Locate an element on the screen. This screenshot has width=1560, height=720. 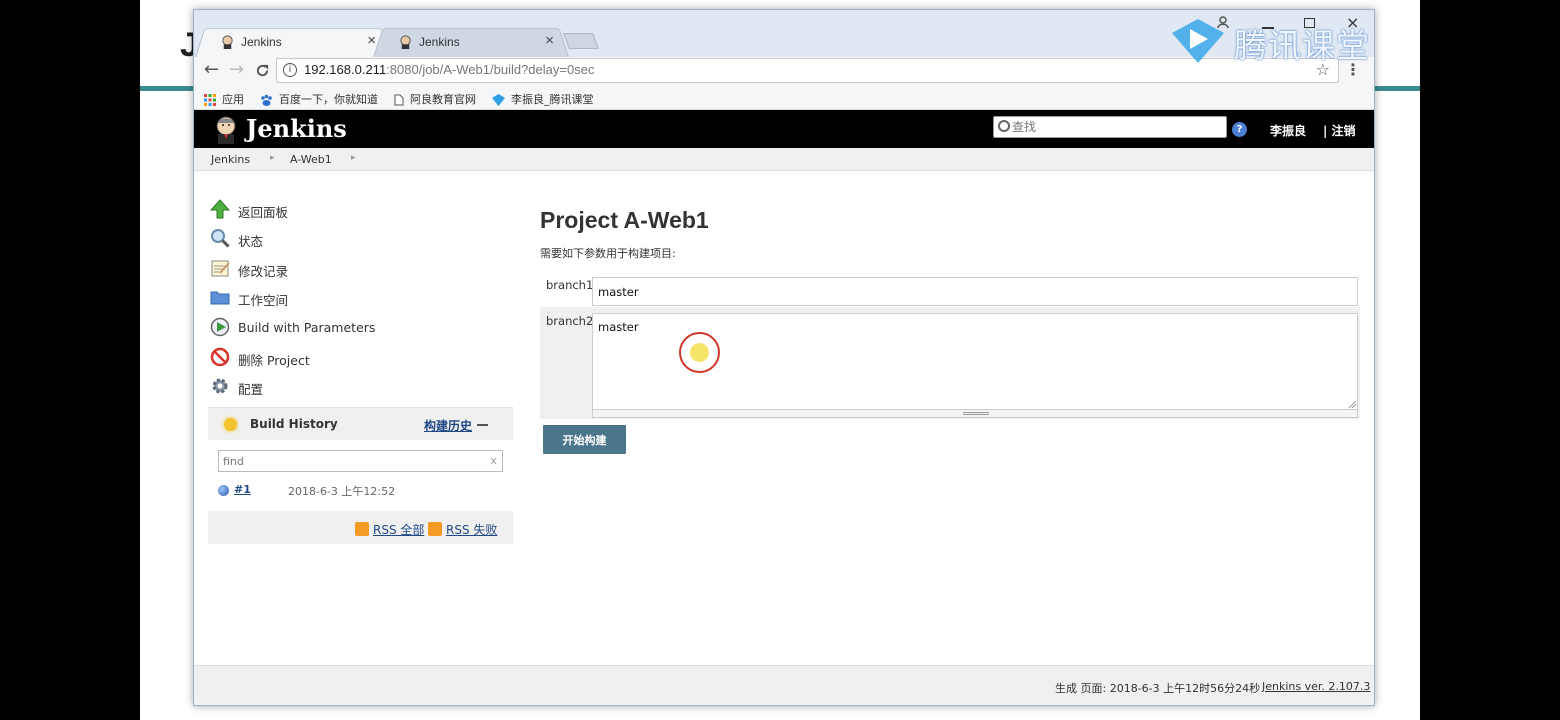
breadcrumb-item-jenkins: Jenkins is located at coordinates (230, 159).